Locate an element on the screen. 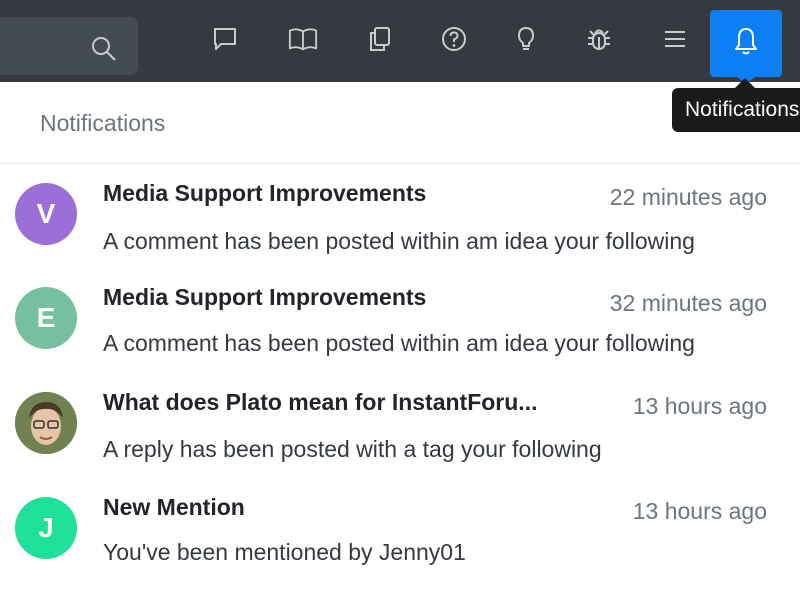  notification-time: 32 minutes ago is located at coordinates (688, 303).